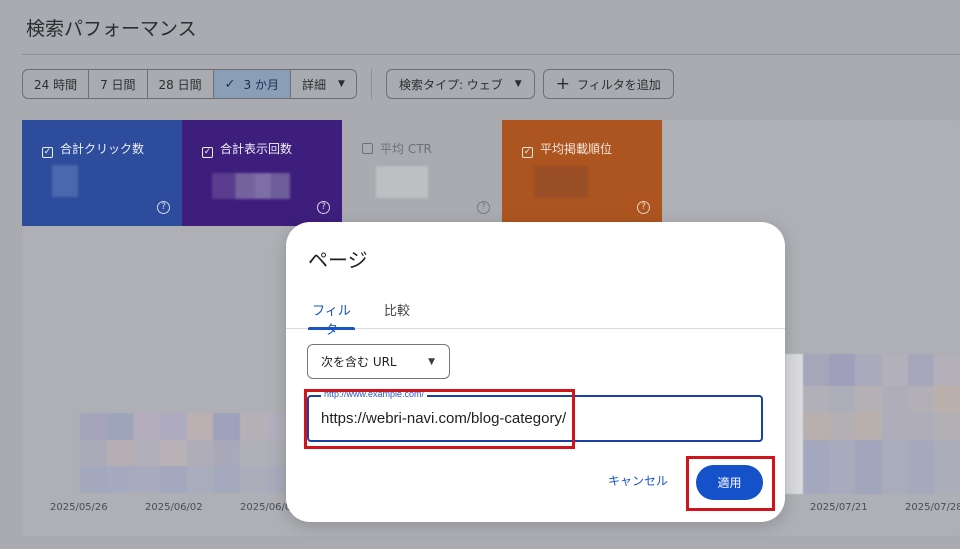 The image size is (960, 549). Describe the element at coordinates (314, 84) in the screenshot. I see `range-label: 詳細` at that location.